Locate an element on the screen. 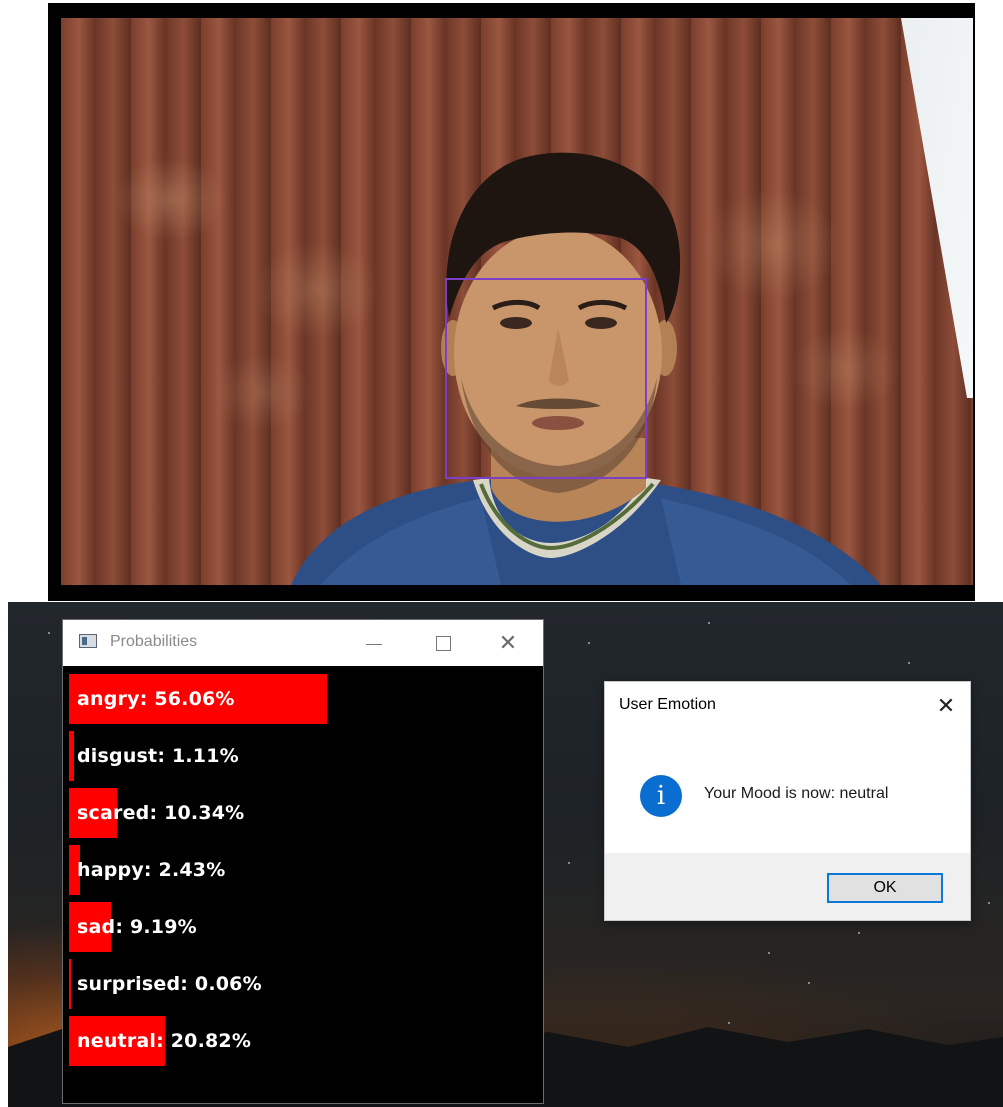 This screenshot has height=1107, width=1003. probability-label: sad: 9.19% is located at coordinates (137, 927).